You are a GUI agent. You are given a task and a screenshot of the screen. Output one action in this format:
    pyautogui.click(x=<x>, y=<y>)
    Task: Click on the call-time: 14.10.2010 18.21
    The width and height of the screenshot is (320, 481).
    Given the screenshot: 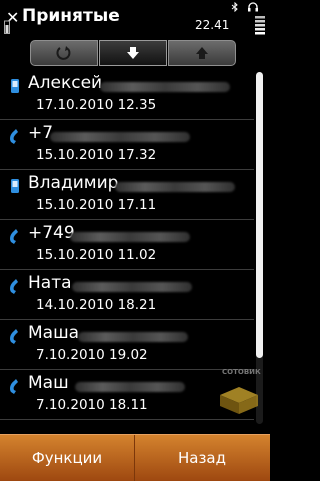 What is the action you would take?
    pyautogui.click(x=96, y=305)
    